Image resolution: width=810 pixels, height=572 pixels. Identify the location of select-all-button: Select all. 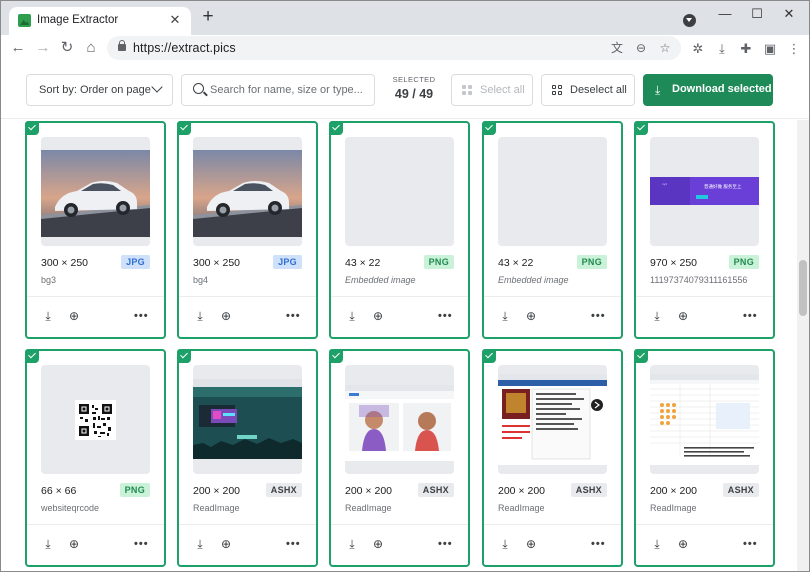
(492, 90).